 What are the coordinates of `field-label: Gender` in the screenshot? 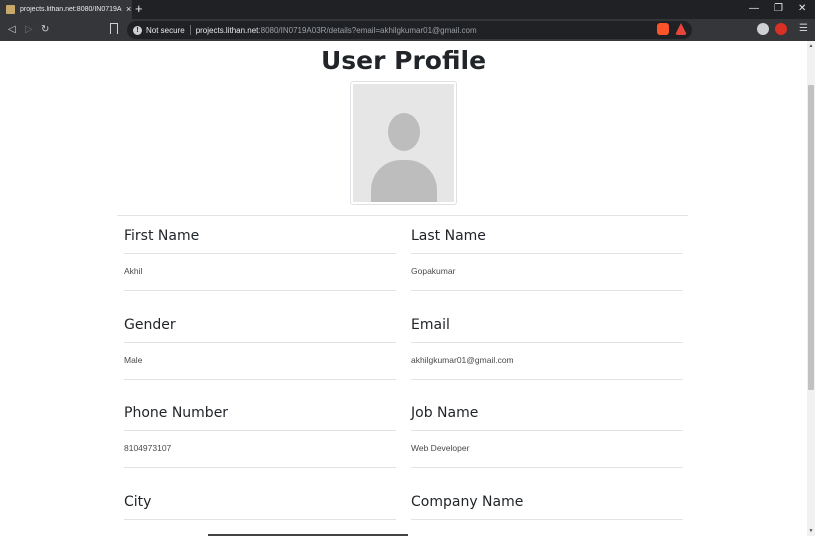 It's located at (260, 329).